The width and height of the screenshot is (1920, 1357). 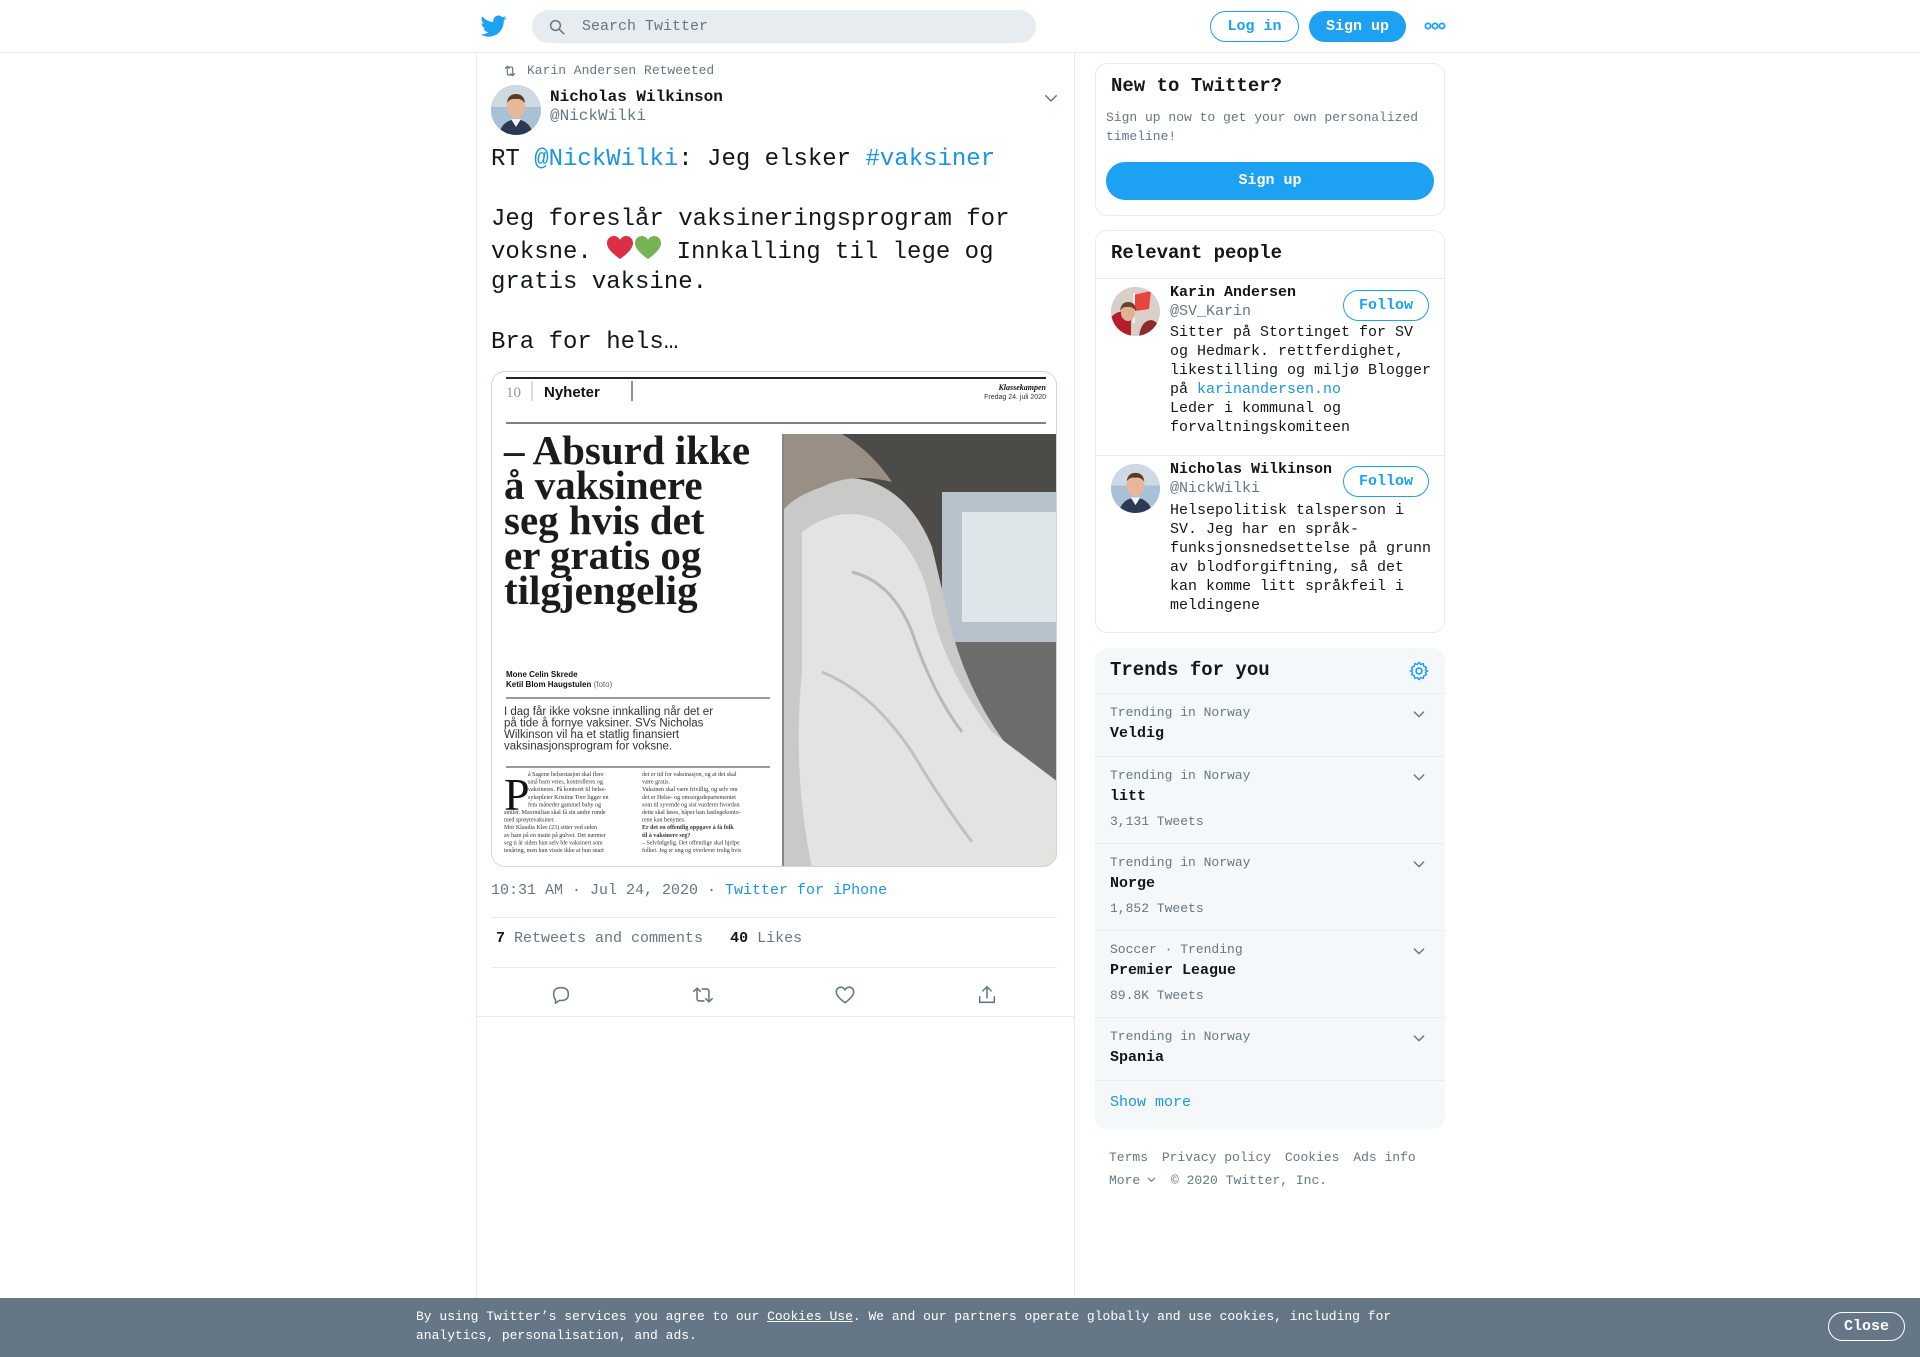 I want to click on gear-icon, so click(x=1419, y=671).